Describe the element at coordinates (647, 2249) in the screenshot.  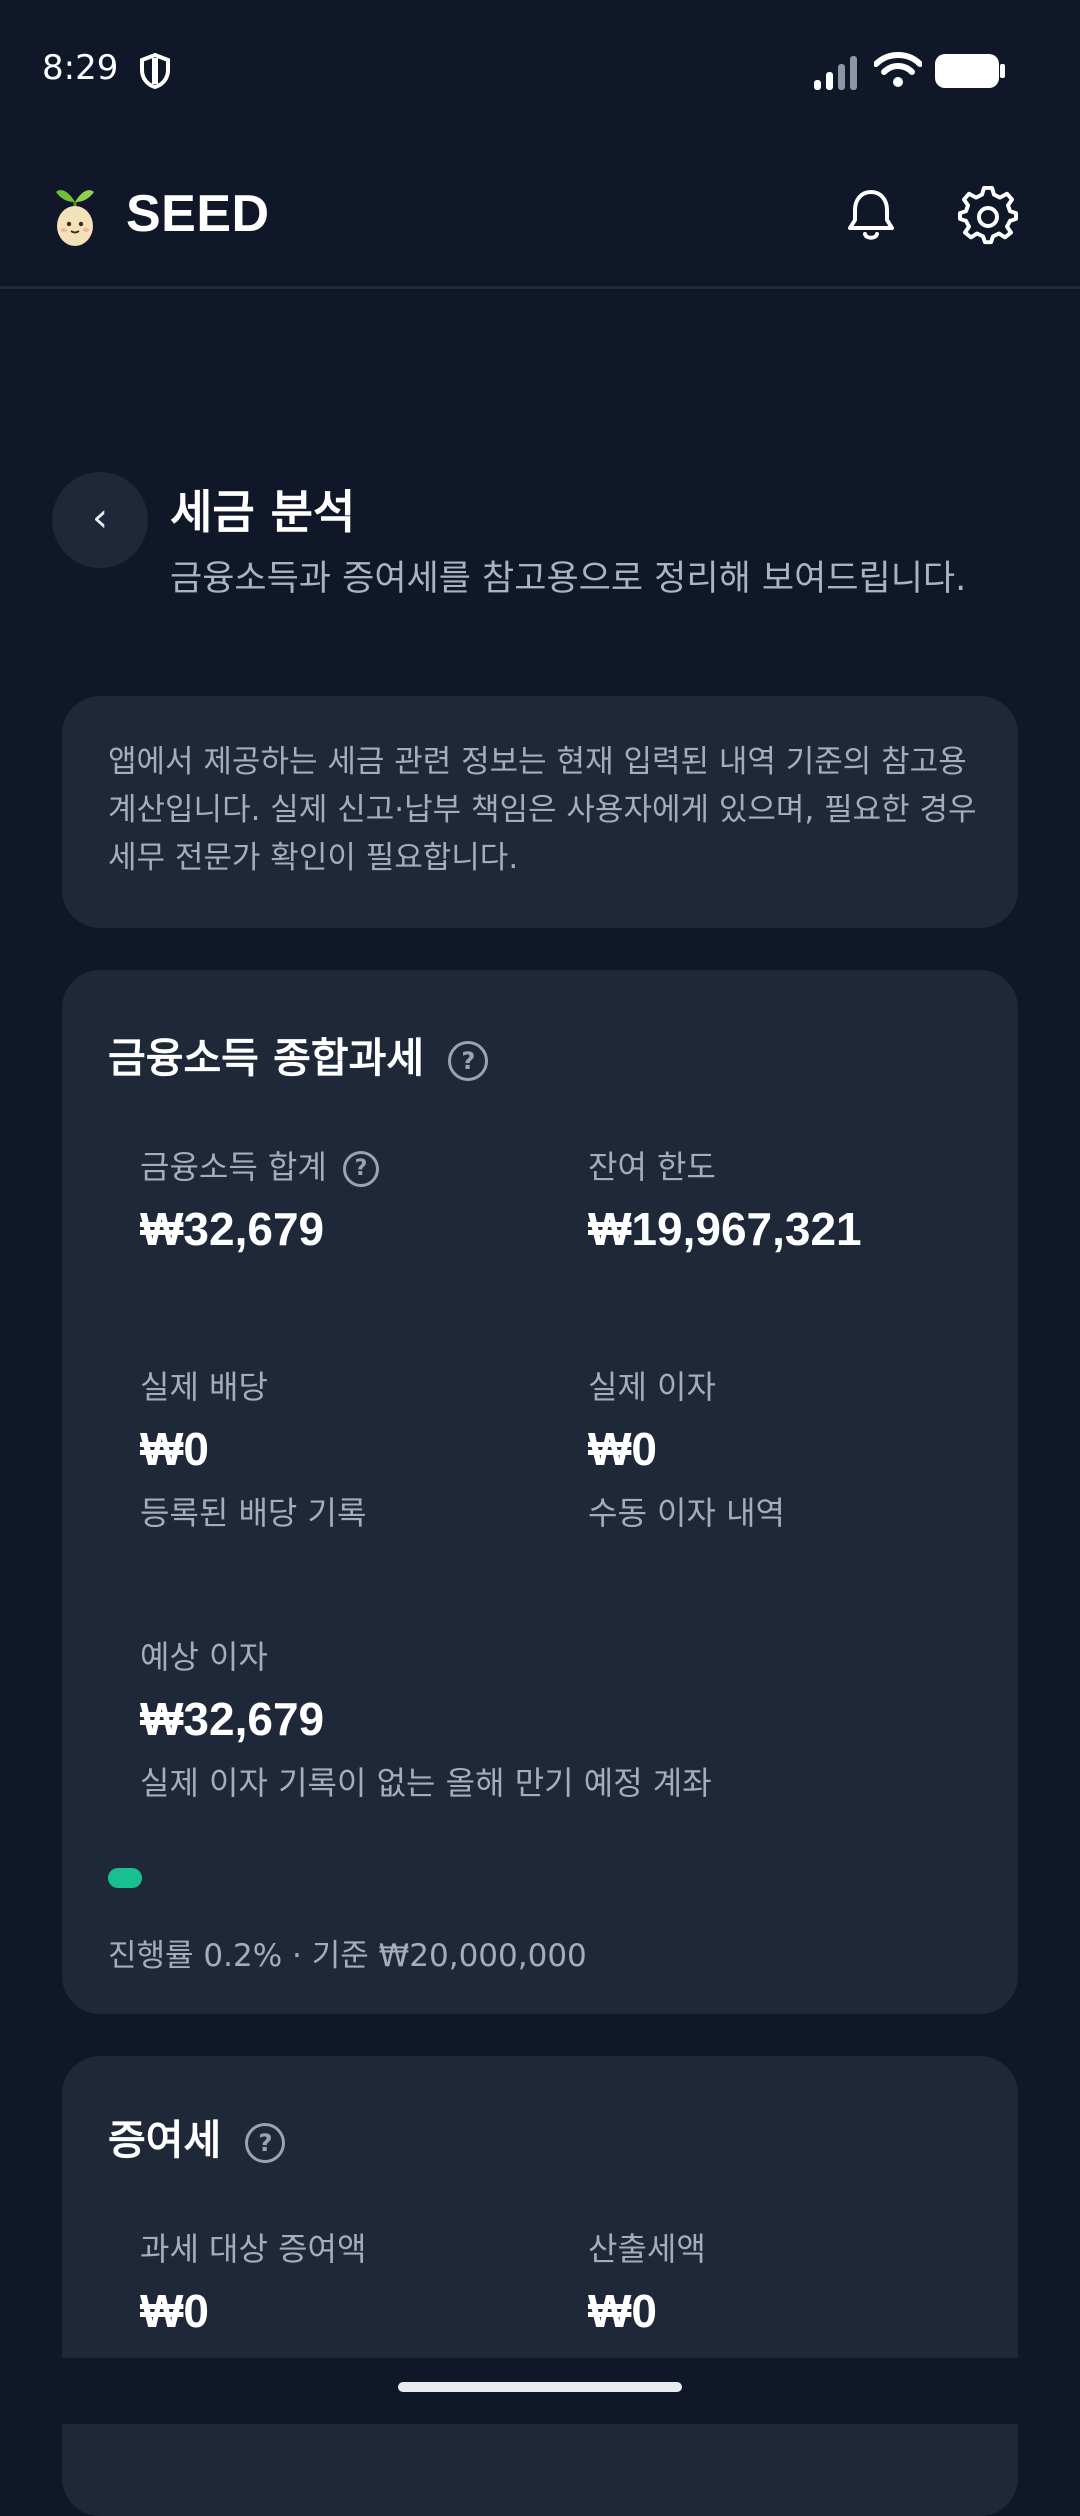
I see `stat-label: 산출세액` at that location.